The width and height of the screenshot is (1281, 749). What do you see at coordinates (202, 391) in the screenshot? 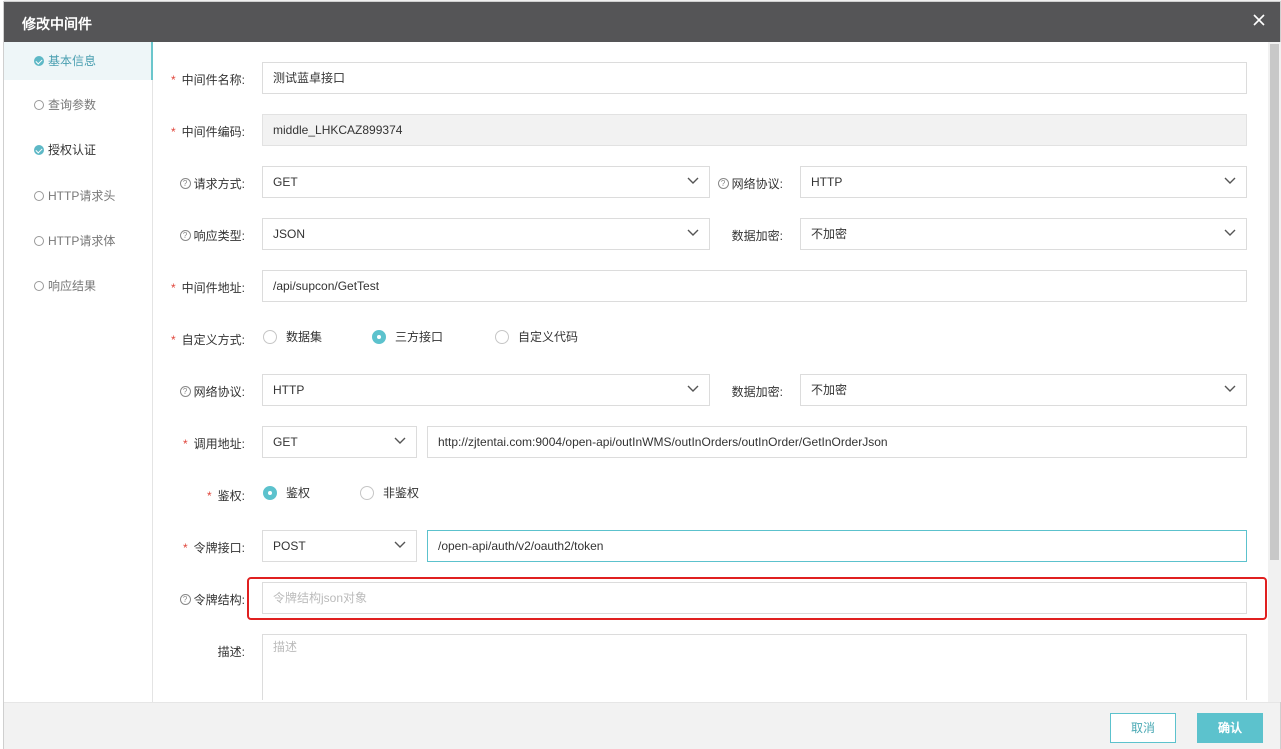
I see `protocol2-label: ? 网络协议:` at bounding box center [202, 391].